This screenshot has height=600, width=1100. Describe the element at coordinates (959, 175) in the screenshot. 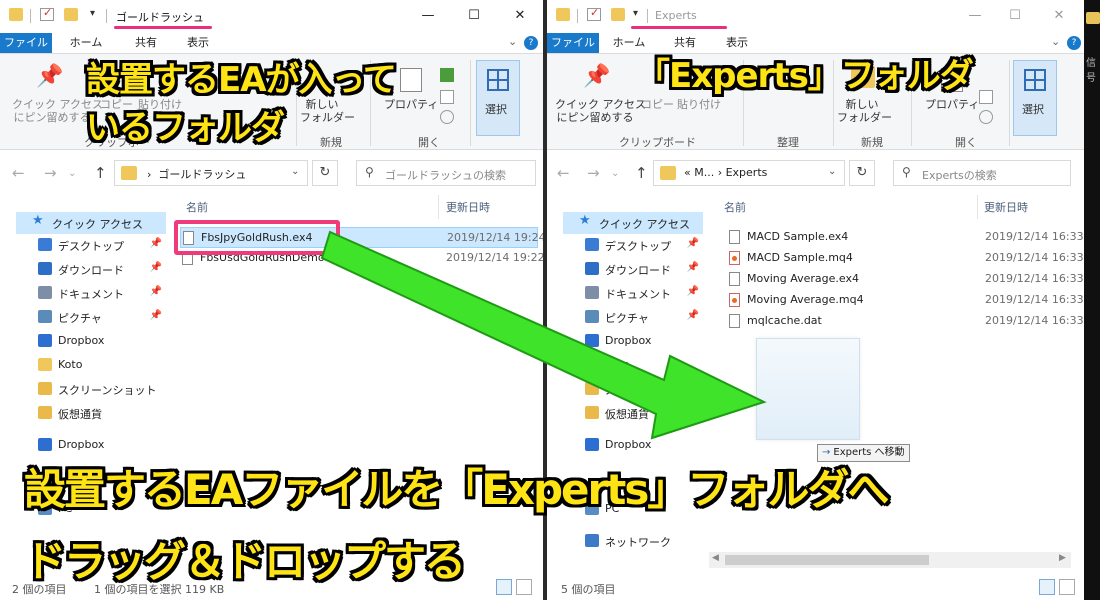

I see `search-input: Expertsの検索` at that location.